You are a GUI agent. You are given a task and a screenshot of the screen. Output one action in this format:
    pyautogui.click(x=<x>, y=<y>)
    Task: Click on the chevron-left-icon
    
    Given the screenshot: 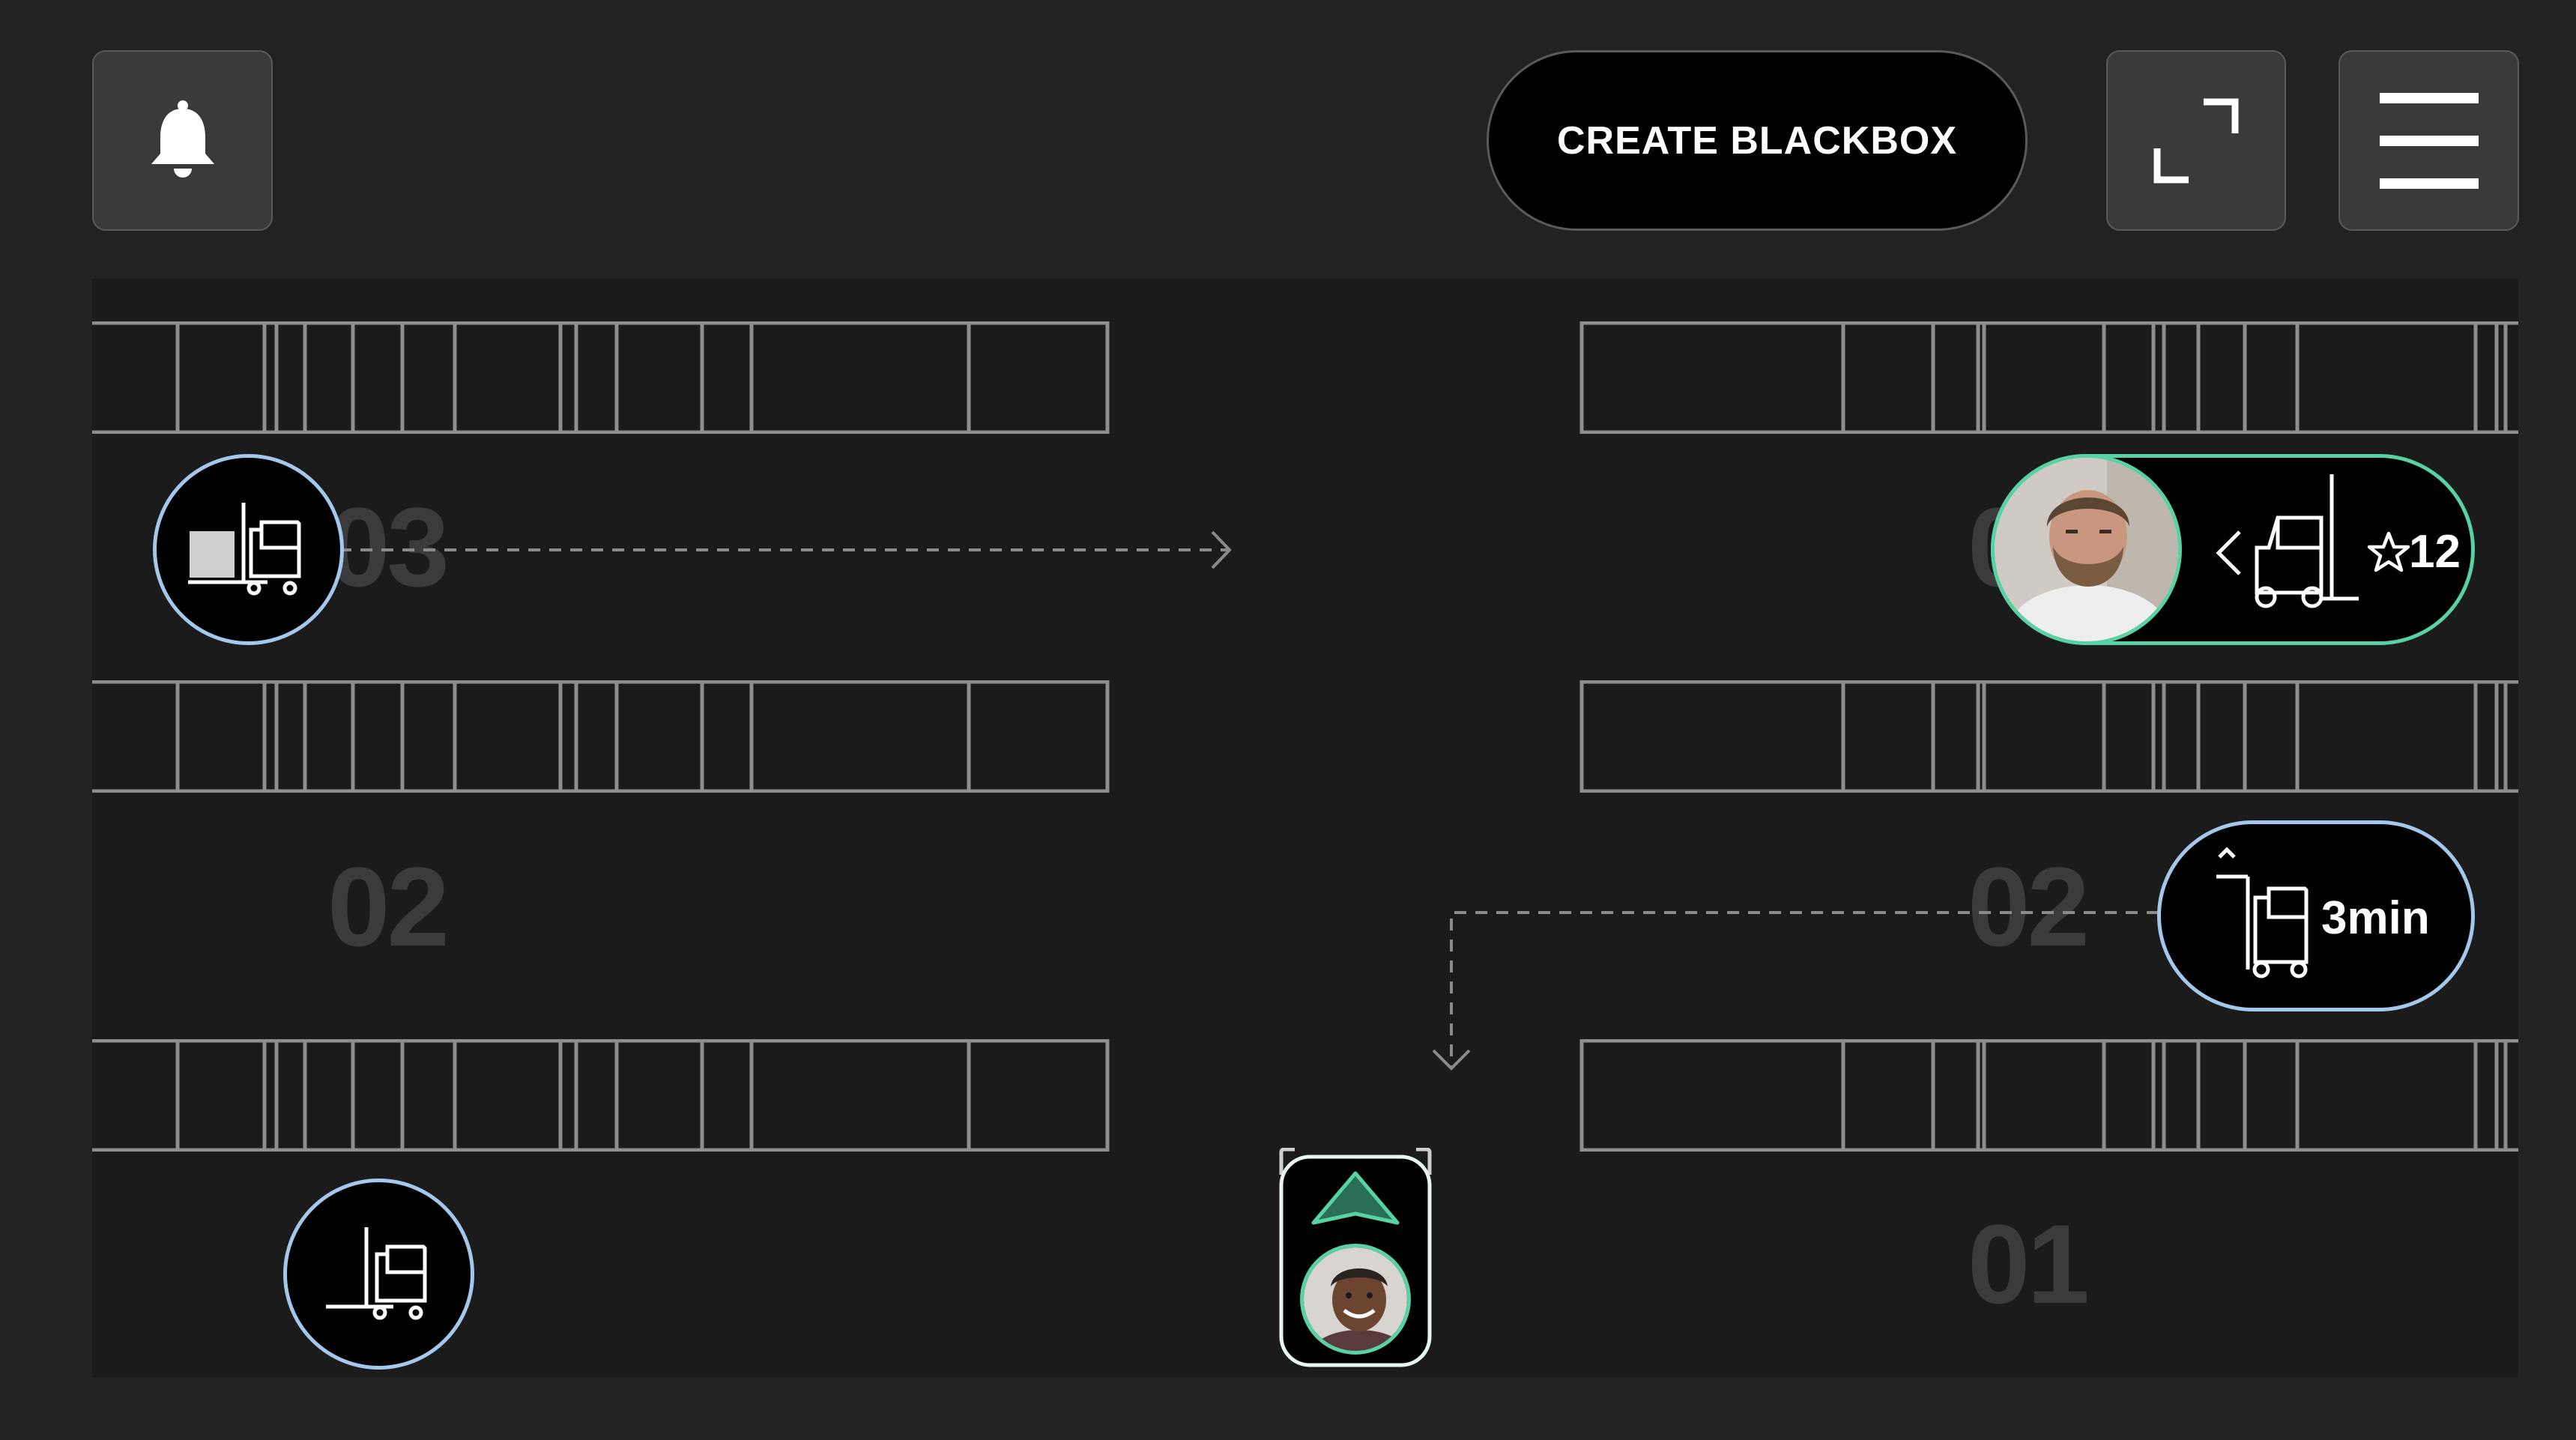 What is the action you would take?
    pyautogui.click(x=2228, y=552)
    